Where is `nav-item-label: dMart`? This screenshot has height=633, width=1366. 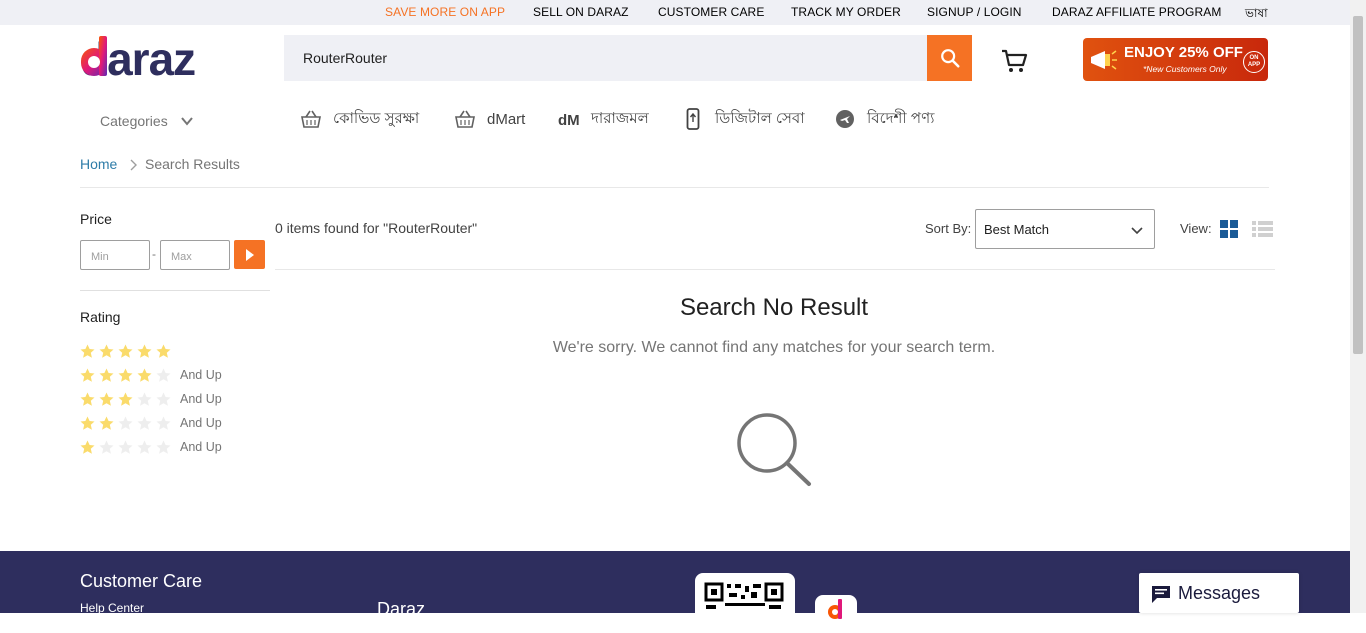
nav-item-label: dMart is located at coordinates (506, 119).